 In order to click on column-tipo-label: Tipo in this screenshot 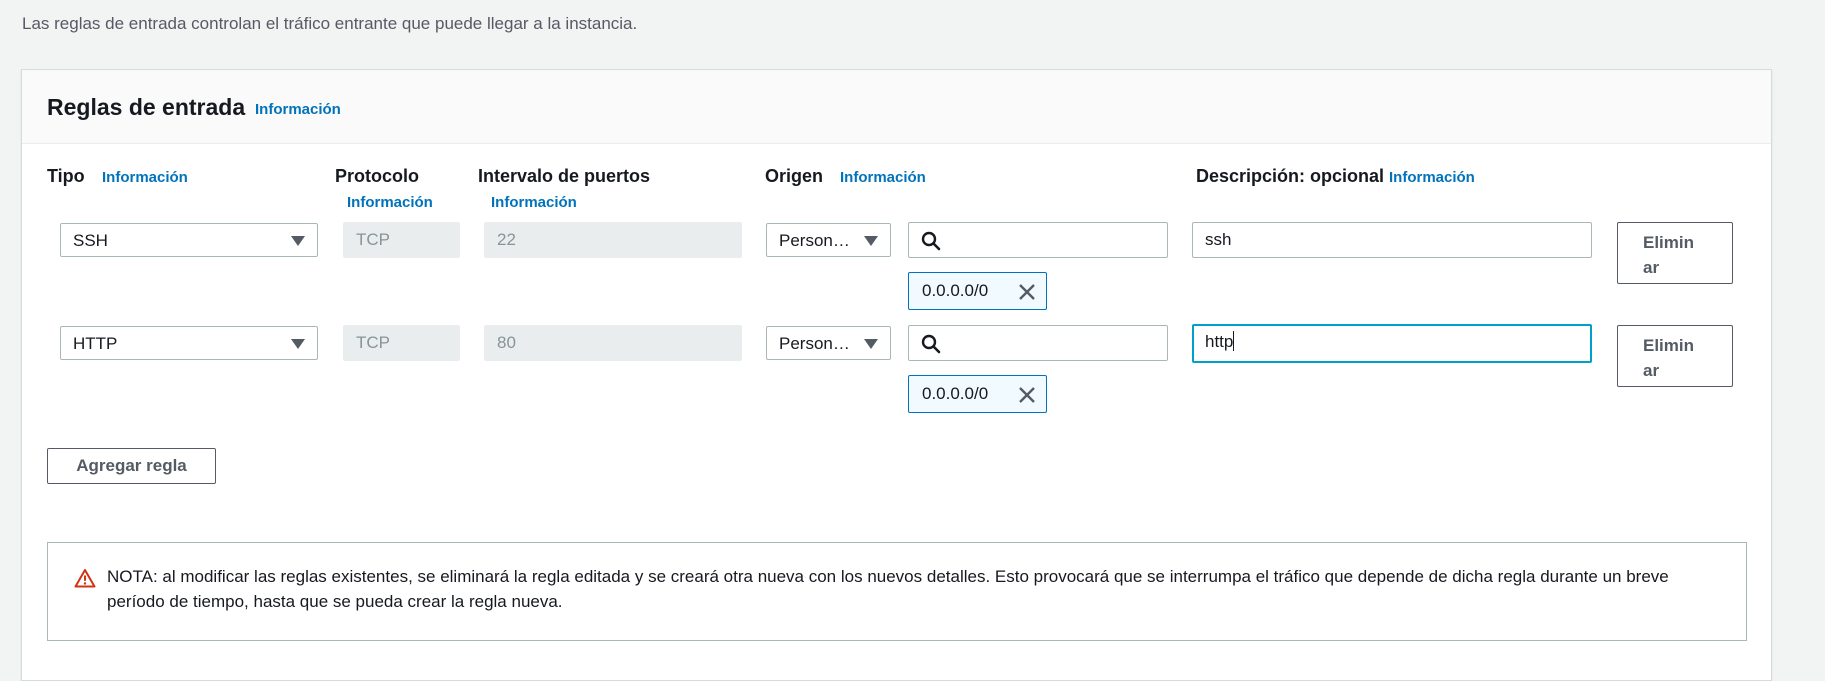, I will do `click(66, 176)`.